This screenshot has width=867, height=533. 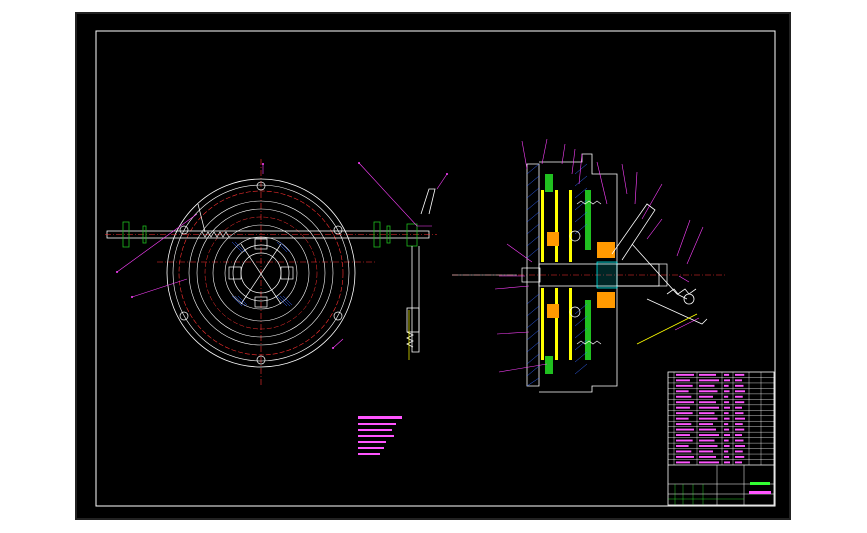 What do you see at coordinates (412, 235) in the screenshot?
I see `fork-hub` at bounding box center [412, 235].